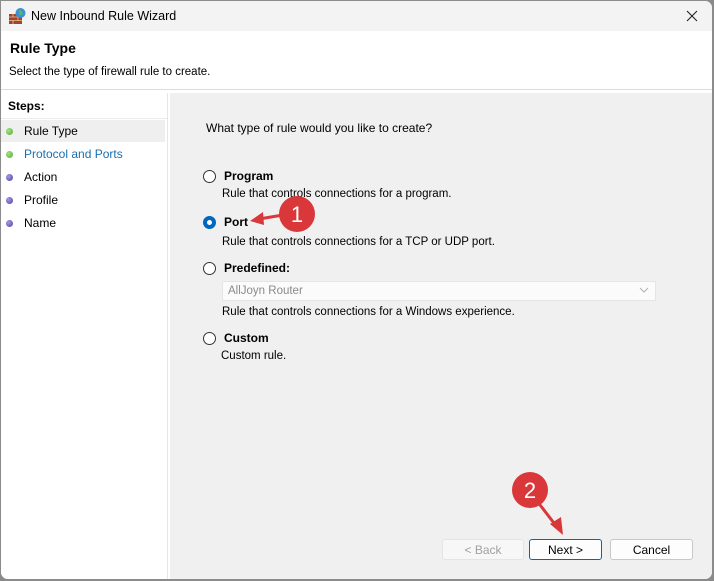  I want to click on page-title: Rule Type, so click(43, 48).